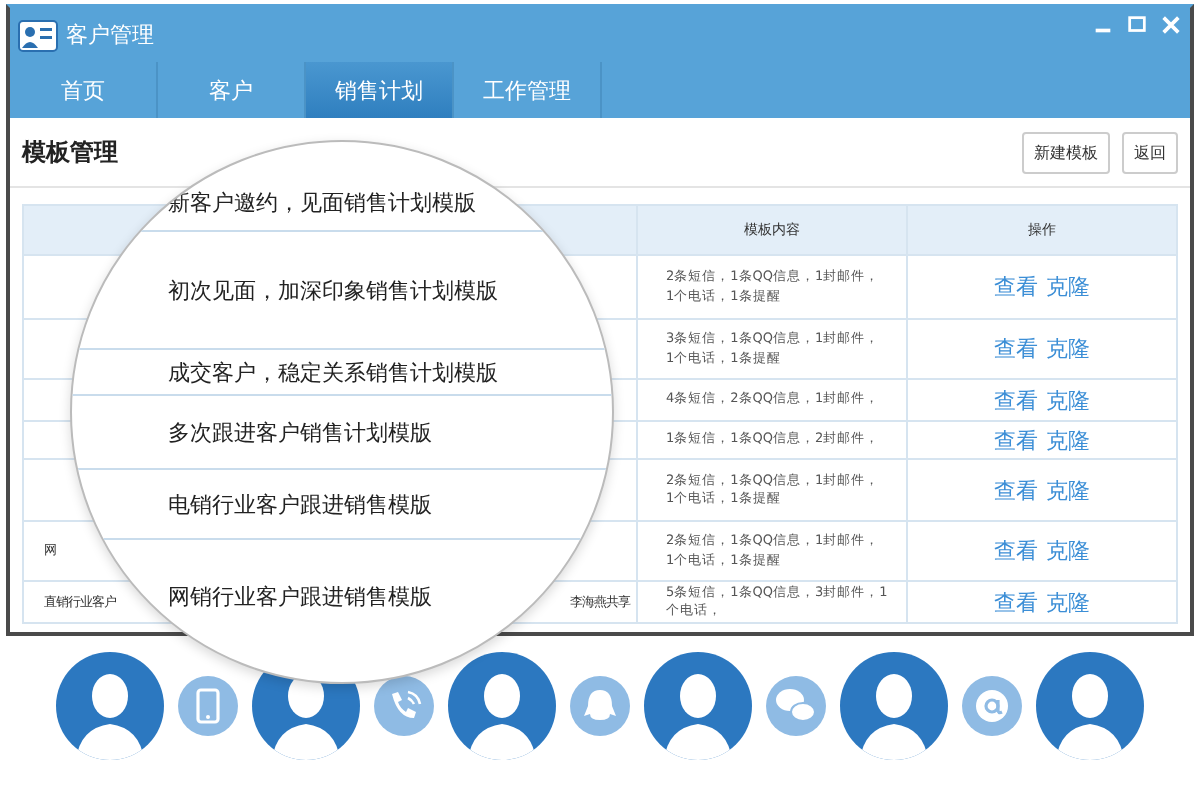 Image resolution: width=1200 pixels, height=800 pixels. I want to click on toolbar-button: 返回, so click(1150, 152).